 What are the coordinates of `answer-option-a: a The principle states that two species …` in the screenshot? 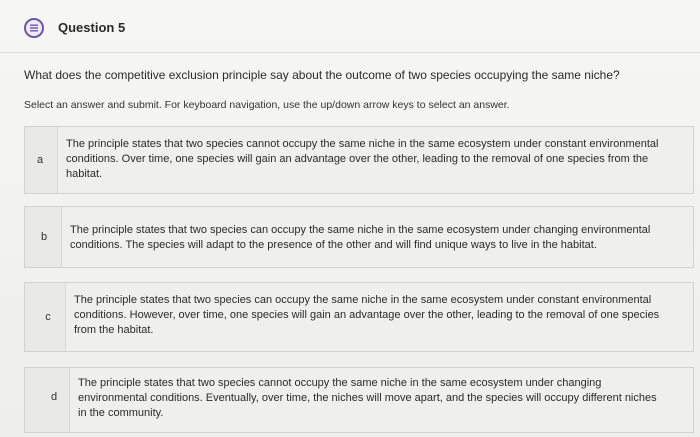 It's located at (359, 160).